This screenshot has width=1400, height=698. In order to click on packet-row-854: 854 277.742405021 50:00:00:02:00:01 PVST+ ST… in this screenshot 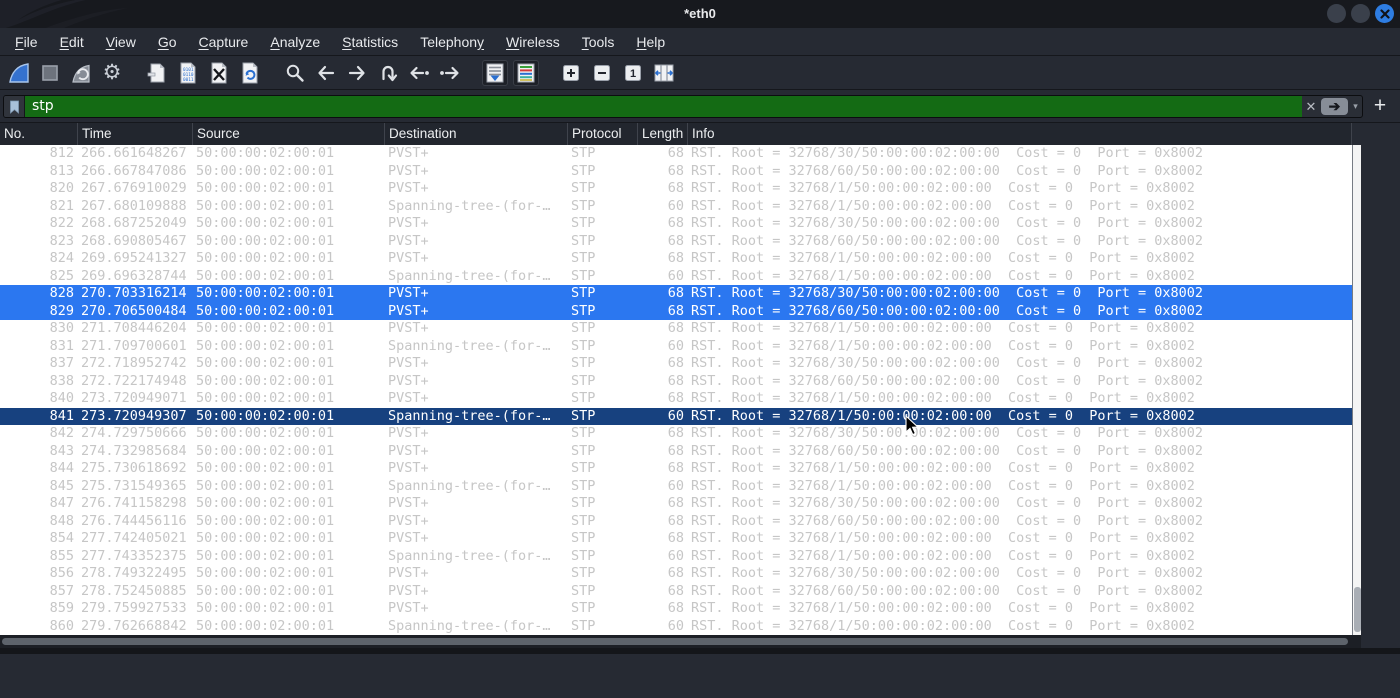, I will do `click(676, 539)`.